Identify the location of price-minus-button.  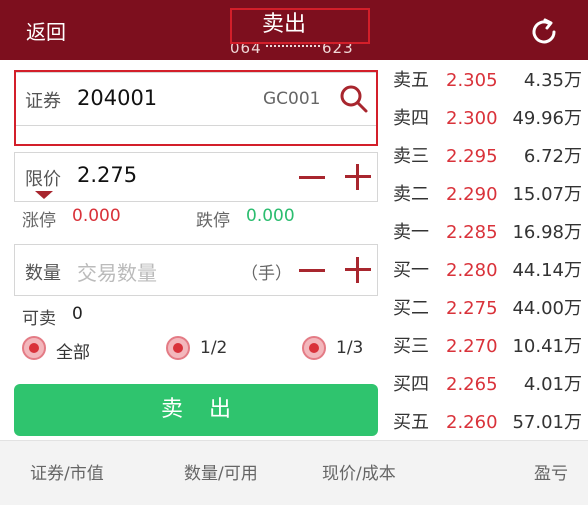
(312, 177).